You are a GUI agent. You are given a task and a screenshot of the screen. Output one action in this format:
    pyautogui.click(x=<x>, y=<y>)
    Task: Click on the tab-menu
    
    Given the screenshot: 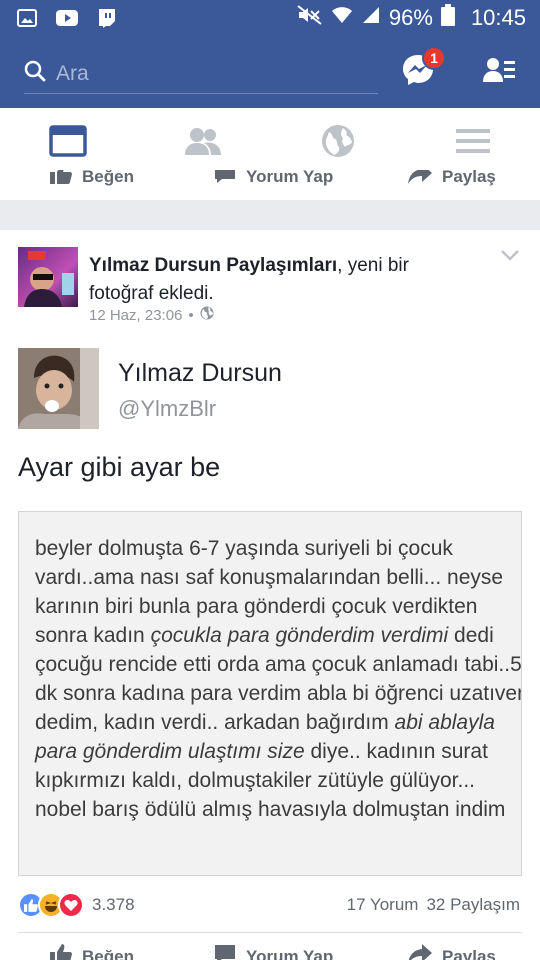 What is the action you would take?
    pyautogui.click(x=472, y=143)
    